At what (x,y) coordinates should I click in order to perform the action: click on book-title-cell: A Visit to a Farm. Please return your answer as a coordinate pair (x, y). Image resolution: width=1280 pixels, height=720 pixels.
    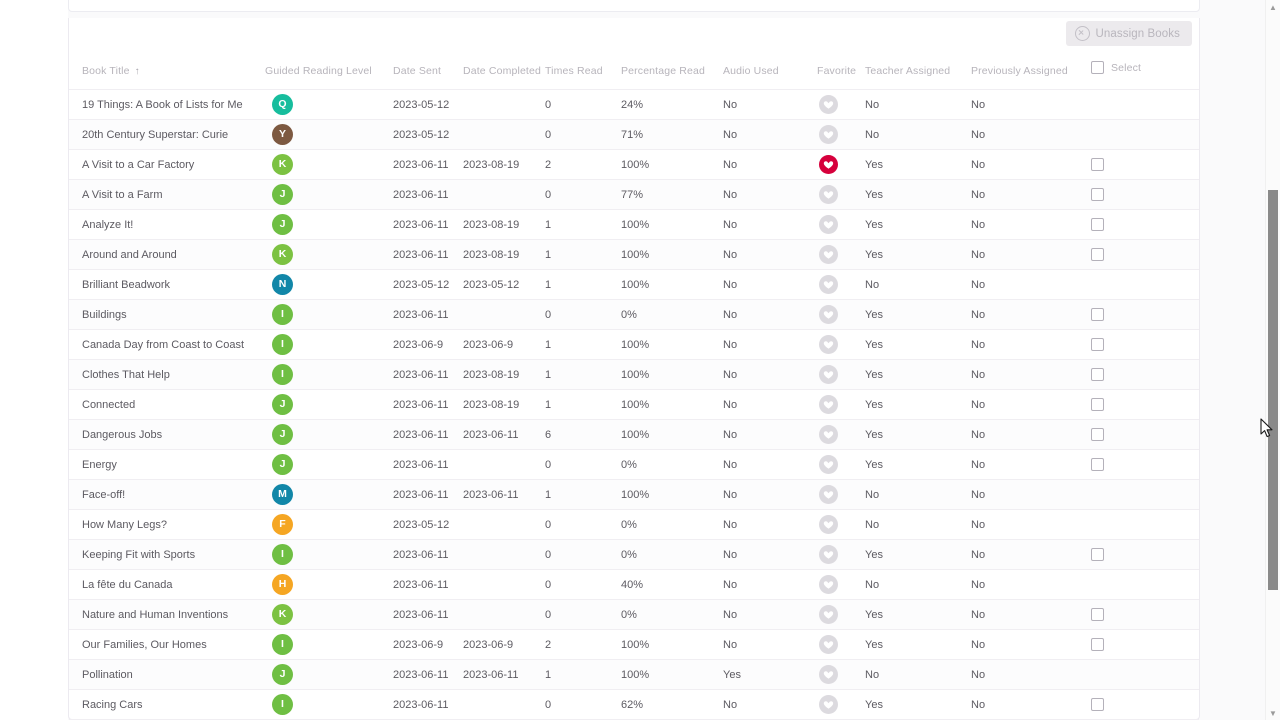
    Looking at the image, I should click on (167, 194).